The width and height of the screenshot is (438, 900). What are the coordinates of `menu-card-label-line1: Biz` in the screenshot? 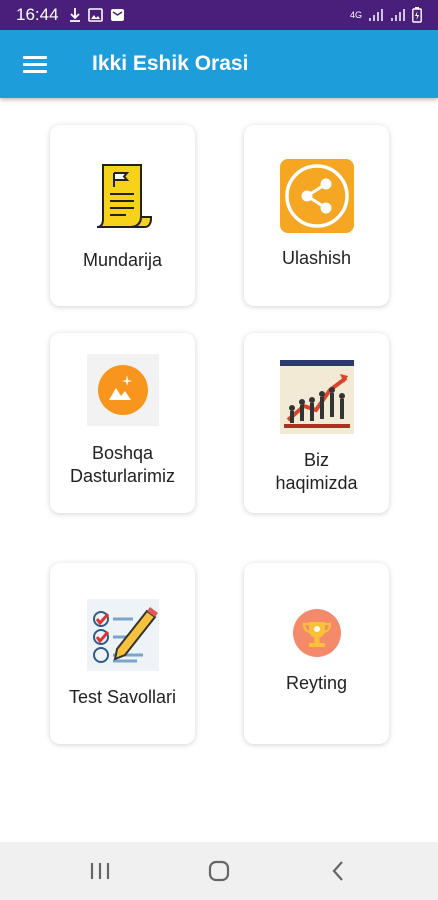 It's located at (316, 460).